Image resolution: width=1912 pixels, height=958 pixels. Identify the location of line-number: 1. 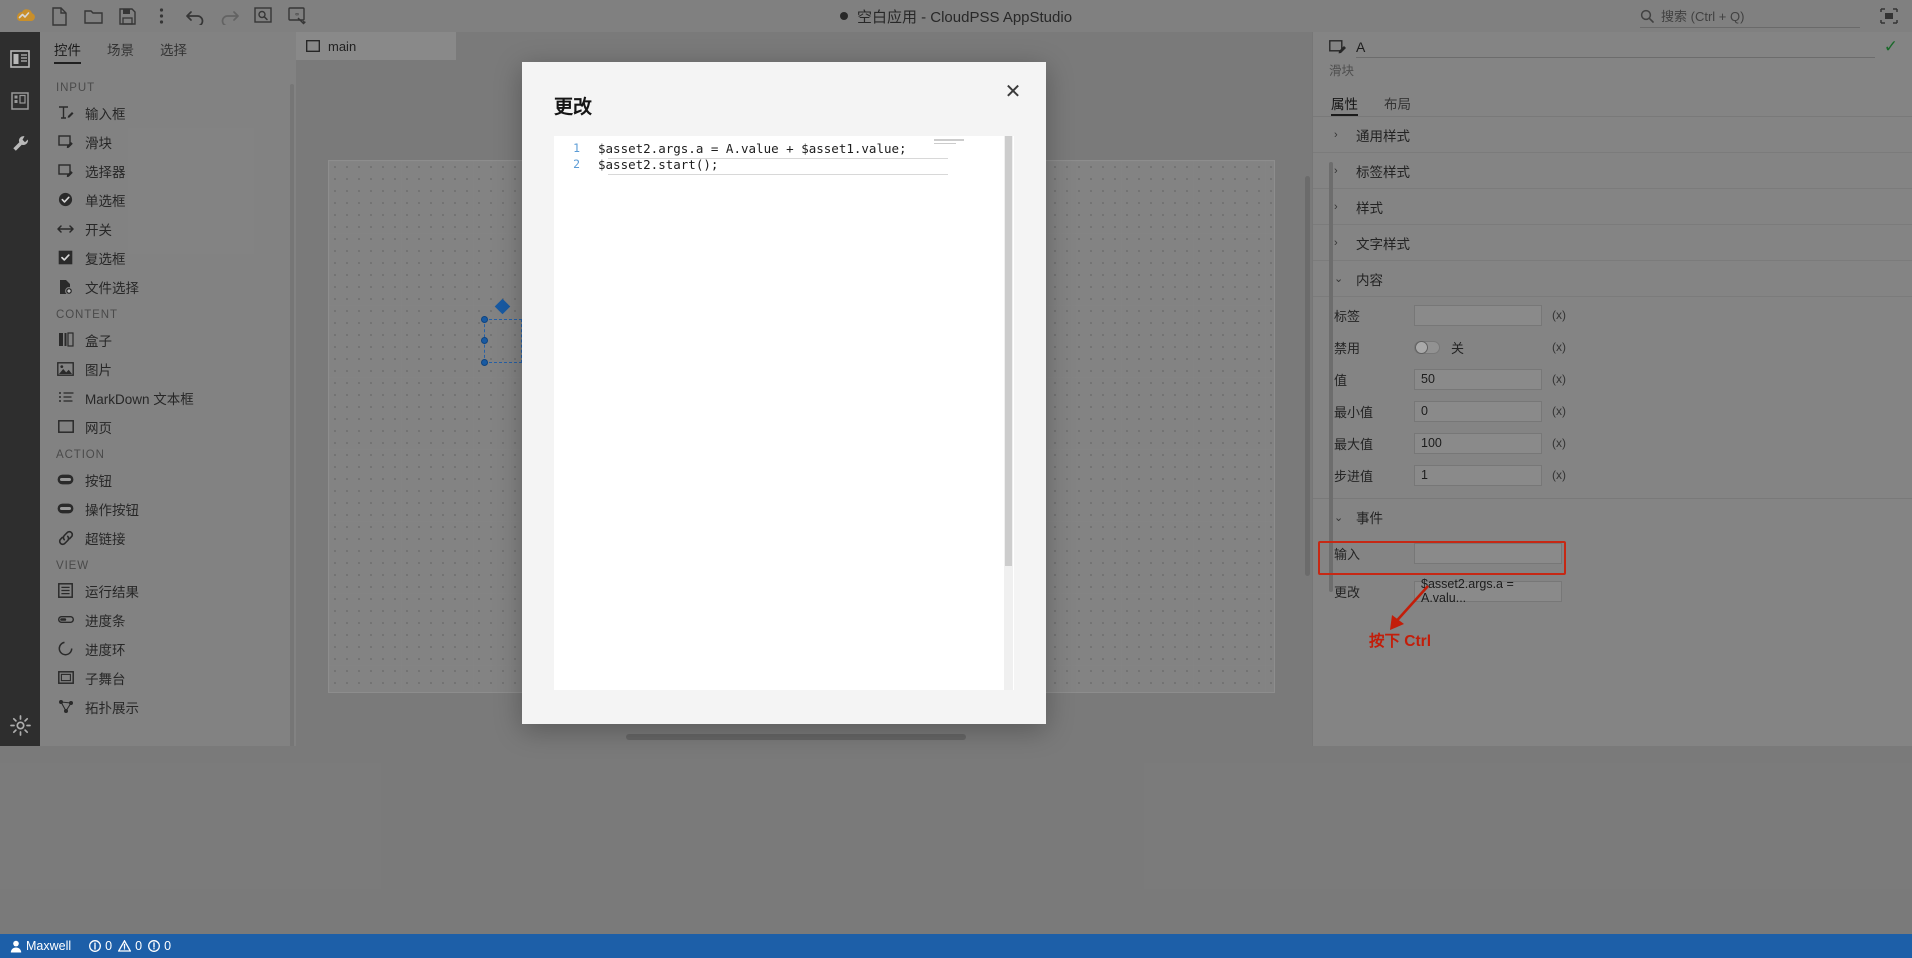
(576, 148).